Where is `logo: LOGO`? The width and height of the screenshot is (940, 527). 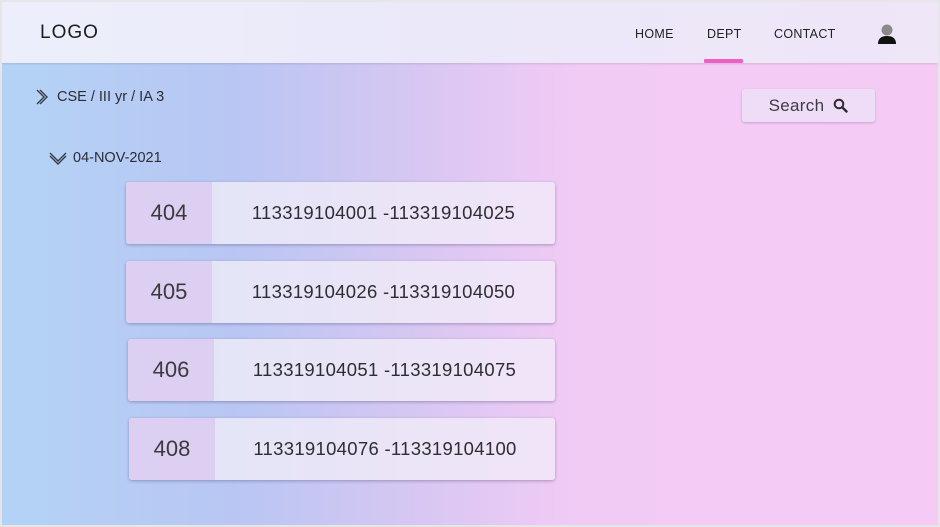
logo: LOGO is located at coordinates (69, 33).